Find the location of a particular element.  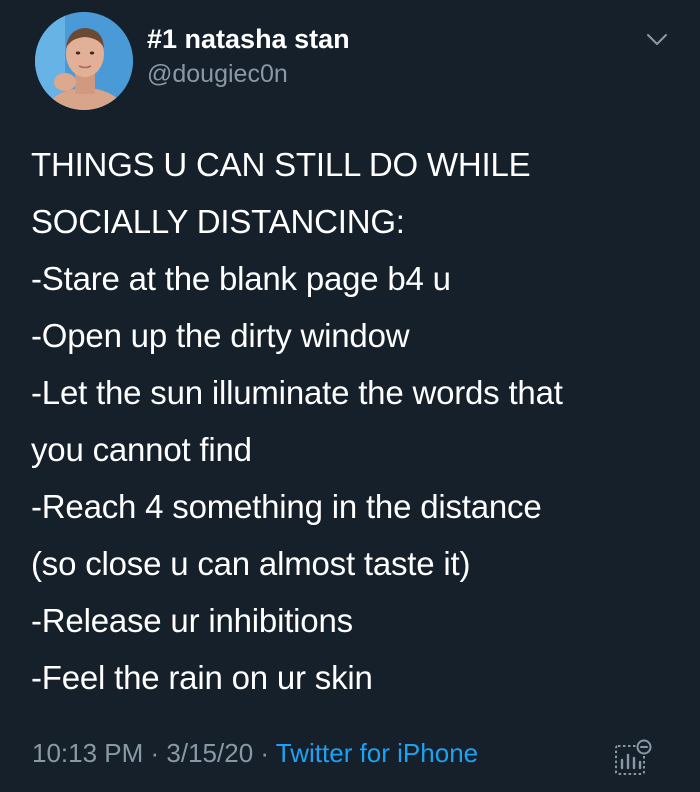

tweet-source-link: Twitter for iPhone is located at coordinates (377, 753).